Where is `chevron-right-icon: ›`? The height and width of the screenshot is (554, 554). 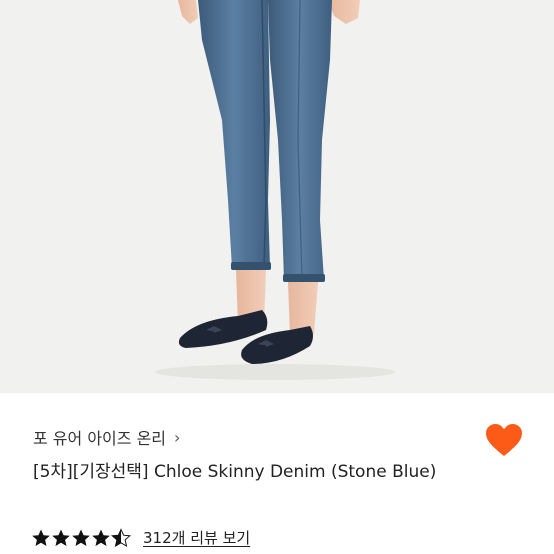 chevron-right-icon: › is located at coordinates (177, 437).